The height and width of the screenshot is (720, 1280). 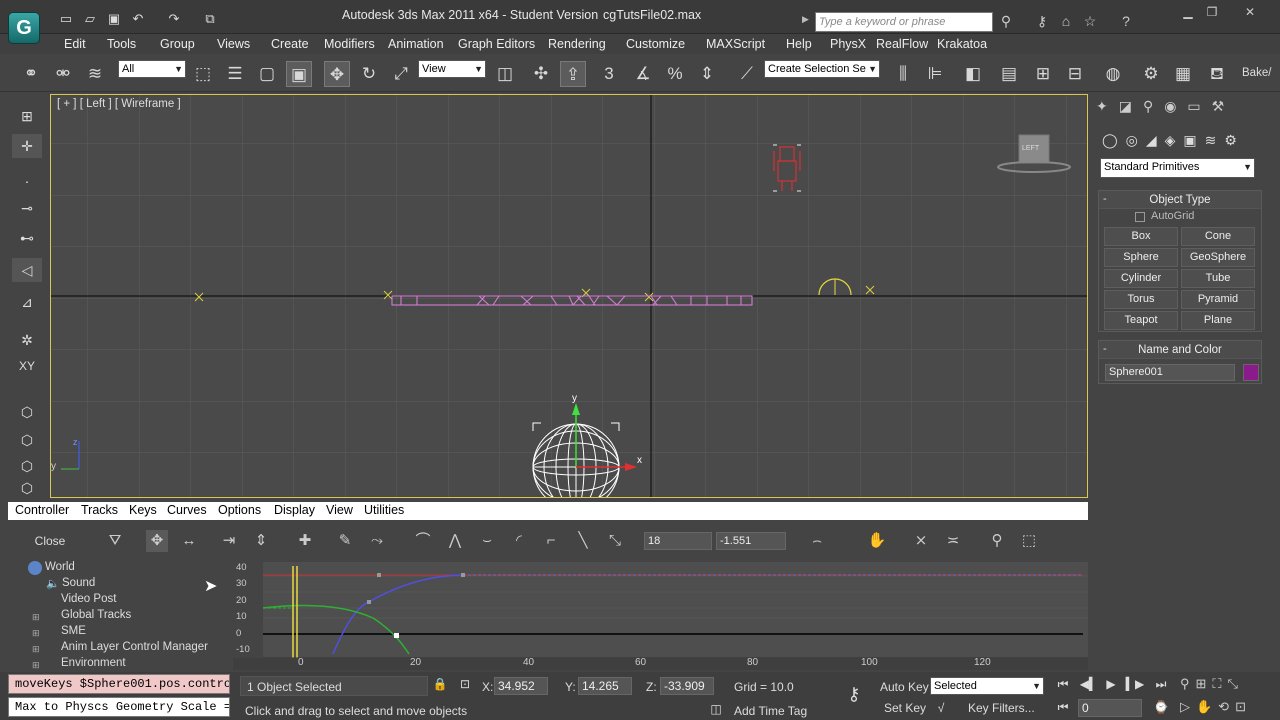 What do you see at coordinates (66, 19) in the screenshot?
I see `new-file-icon: ▭` at bounding box center [66, 19].